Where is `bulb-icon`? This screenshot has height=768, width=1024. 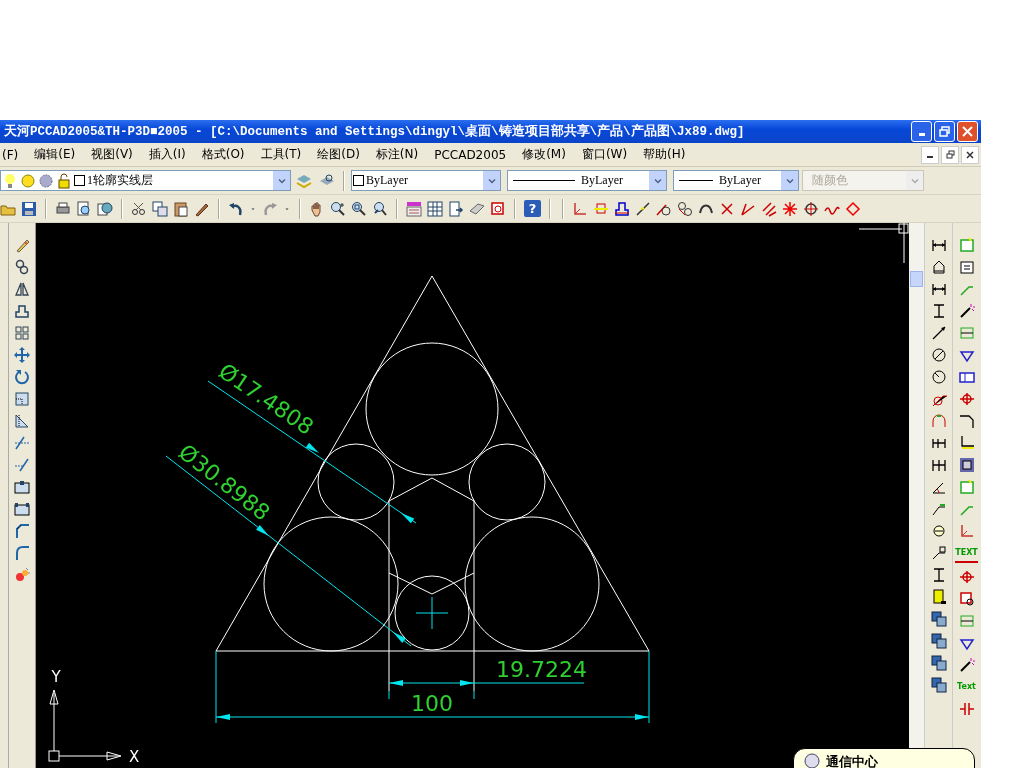
bulb-icon is located at coordinates (10, 180).